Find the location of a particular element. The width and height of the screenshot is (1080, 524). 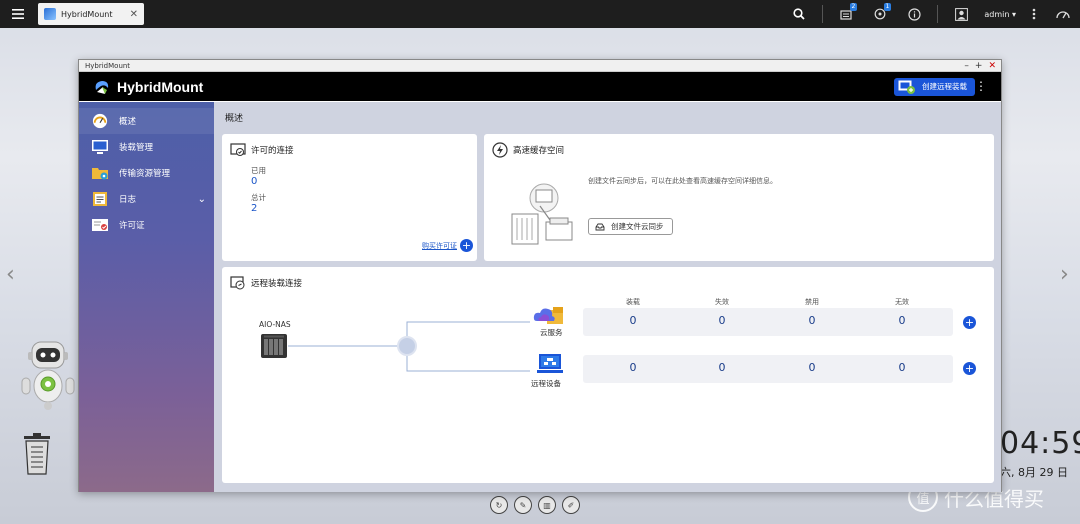

user-avatar-button is located at coordinates (961, 14).